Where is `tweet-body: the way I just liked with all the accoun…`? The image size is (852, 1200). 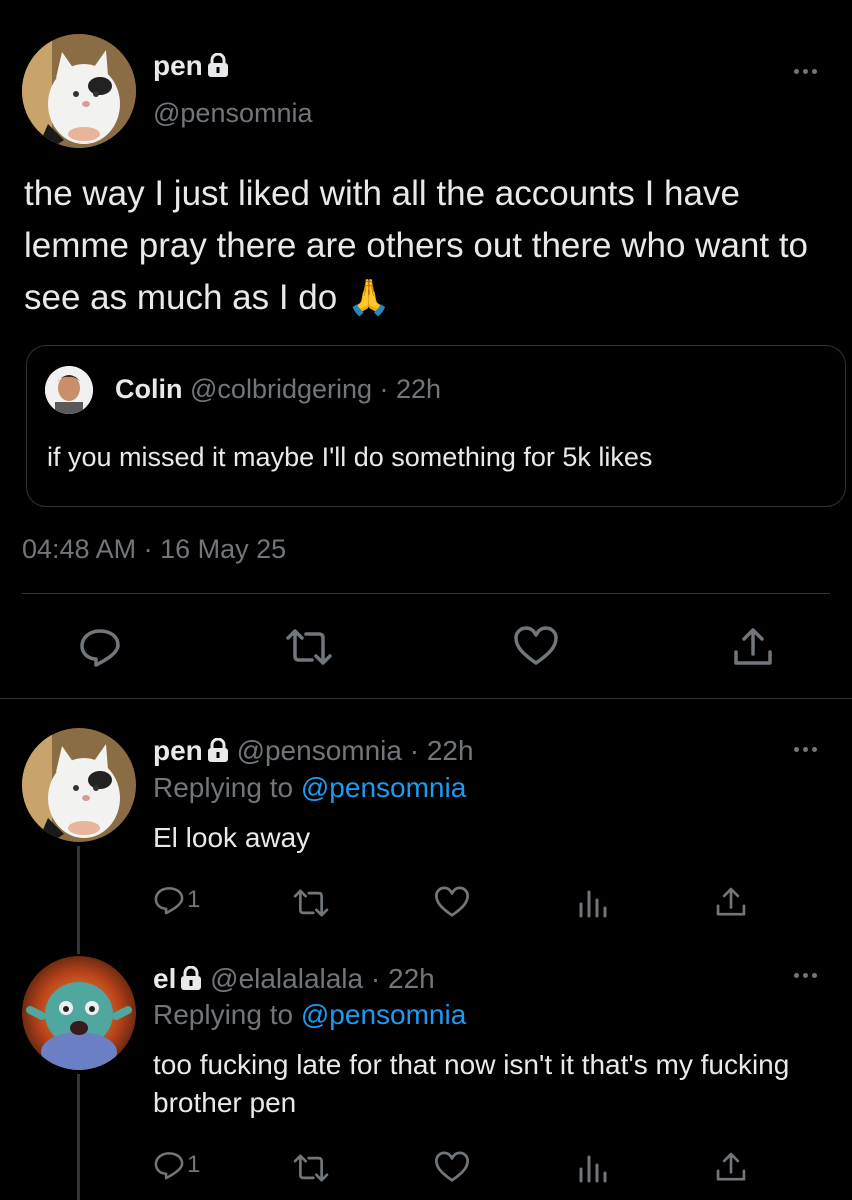 tweet-body: the way I just liked with all the accoun… is located at coordinates (416, 245).